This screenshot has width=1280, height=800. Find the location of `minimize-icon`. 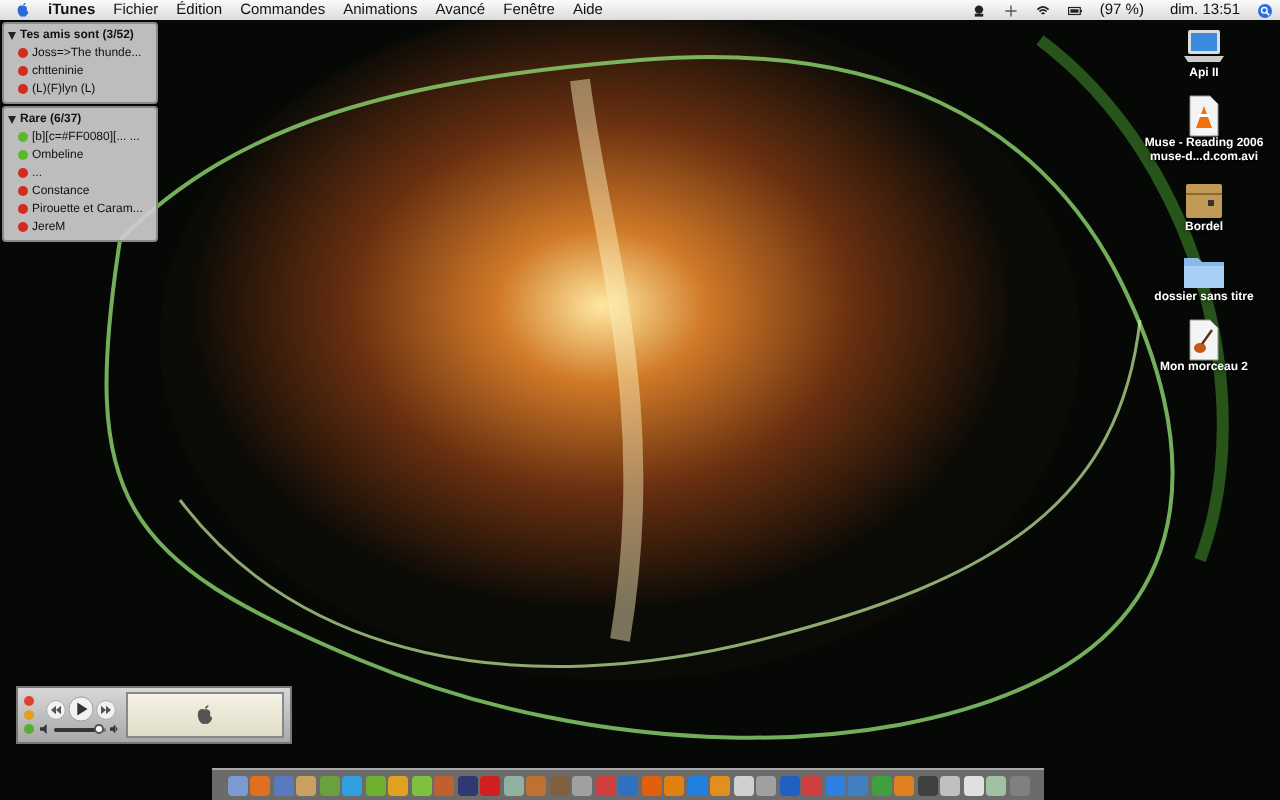

minimize-icon is located at coordinates (29, 715).